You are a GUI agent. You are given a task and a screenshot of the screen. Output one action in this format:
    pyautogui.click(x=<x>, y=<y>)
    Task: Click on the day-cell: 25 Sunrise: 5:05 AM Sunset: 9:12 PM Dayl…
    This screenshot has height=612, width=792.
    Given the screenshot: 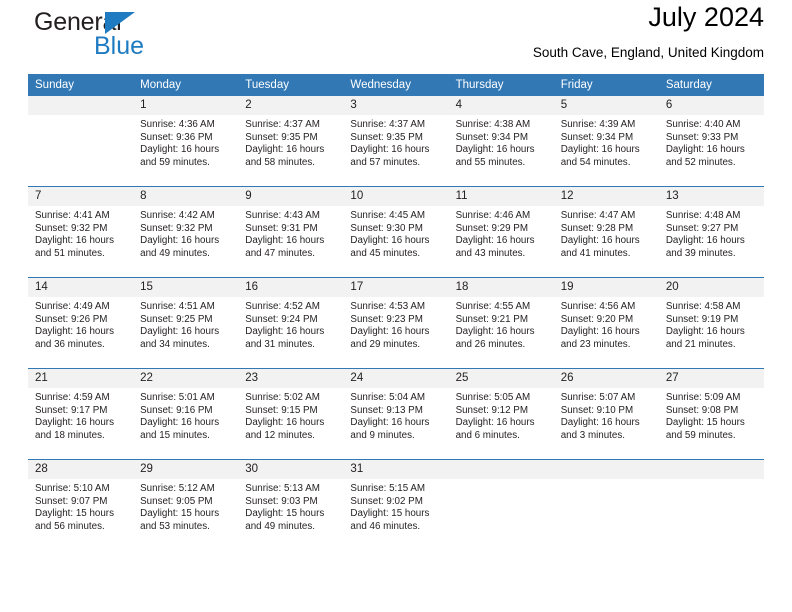 What is the action you would take?
    pyautogui.click(x=501, y=414)
    